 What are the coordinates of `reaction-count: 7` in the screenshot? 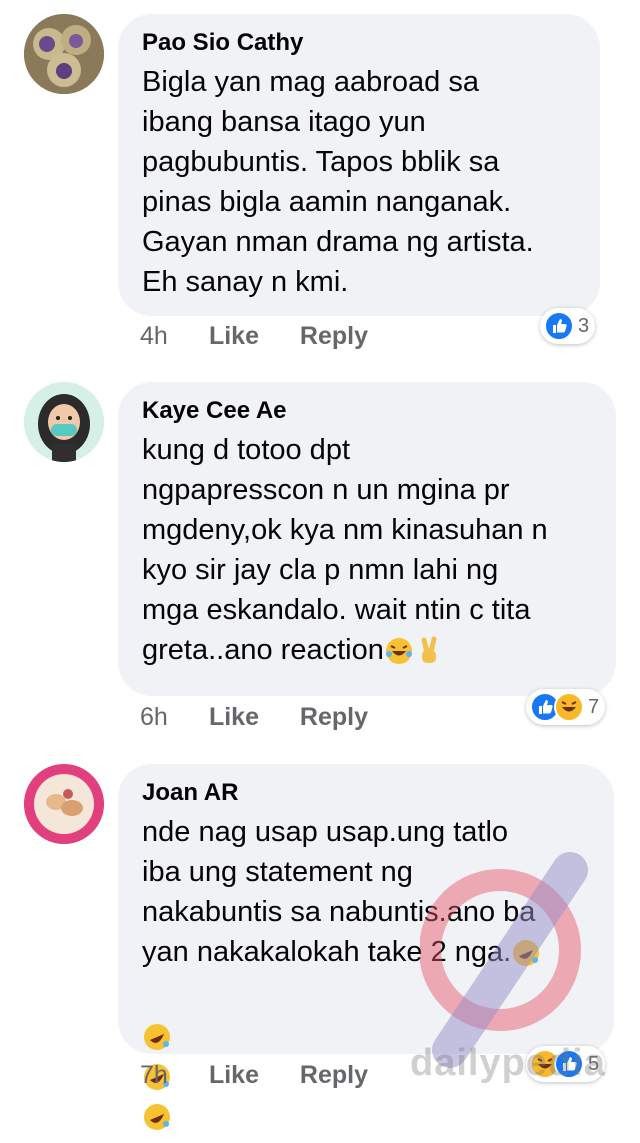 It's located at (594, 706).